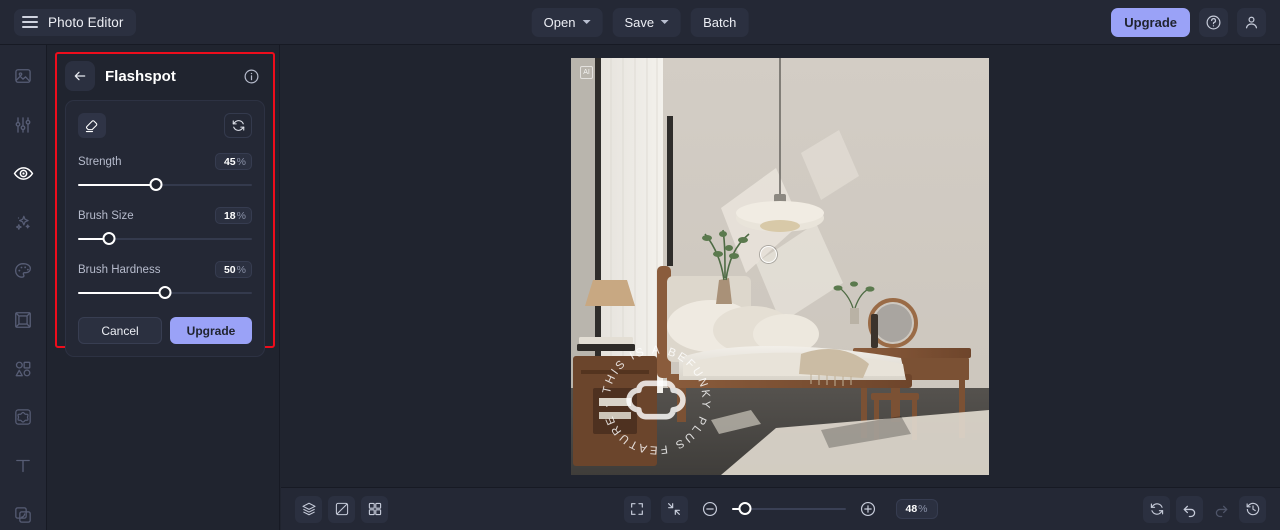 The height and width of the screenshot is (530, 1280). I want to click on zoom-level-box: 48 %, so click(916, 509).